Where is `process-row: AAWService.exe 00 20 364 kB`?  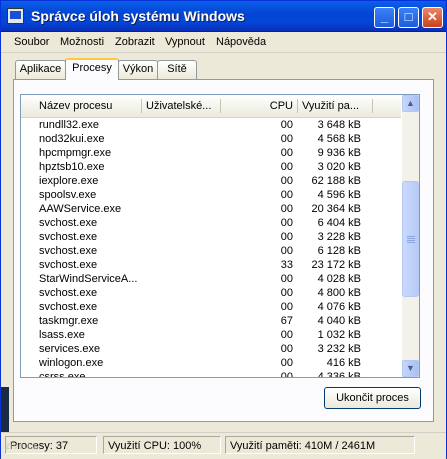
process-row: AAWService.exe 00 20 364 kB is located at coordinates (211, 209).